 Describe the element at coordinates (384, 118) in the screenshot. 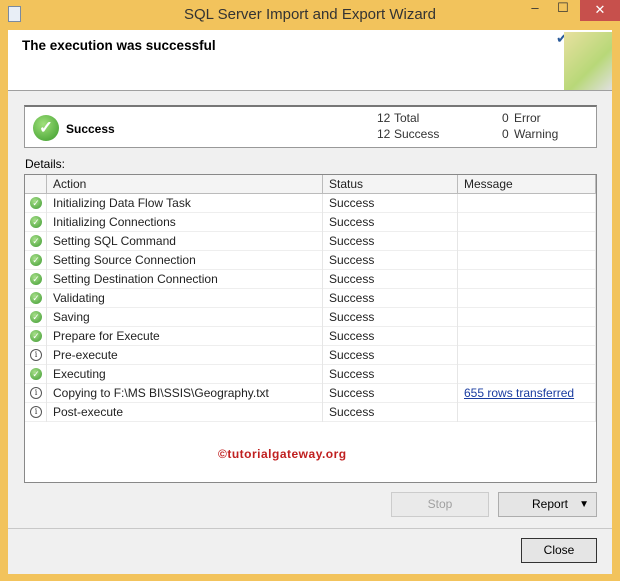

I see `total-count: 12` at that location.